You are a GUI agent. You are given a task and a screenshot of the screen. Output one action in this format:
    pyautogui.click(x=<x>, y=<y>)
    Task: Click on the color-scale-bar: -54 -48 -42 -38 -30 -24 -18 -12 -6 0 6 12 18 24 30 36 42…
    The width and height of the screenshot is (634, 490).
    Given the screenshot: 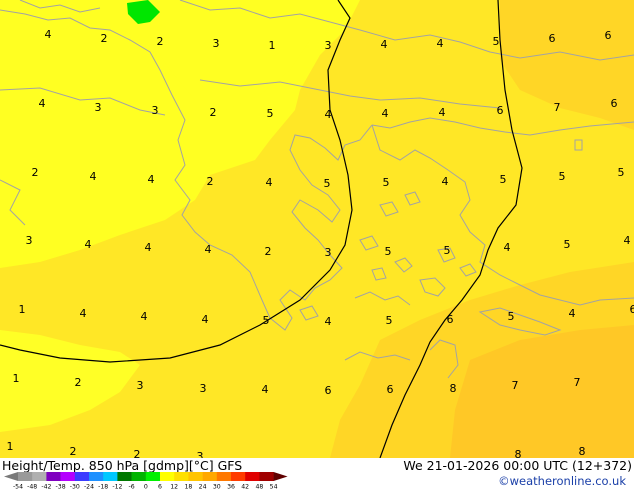 What is the action you would take?
    pyautogui.click(x=146, y=481)
    